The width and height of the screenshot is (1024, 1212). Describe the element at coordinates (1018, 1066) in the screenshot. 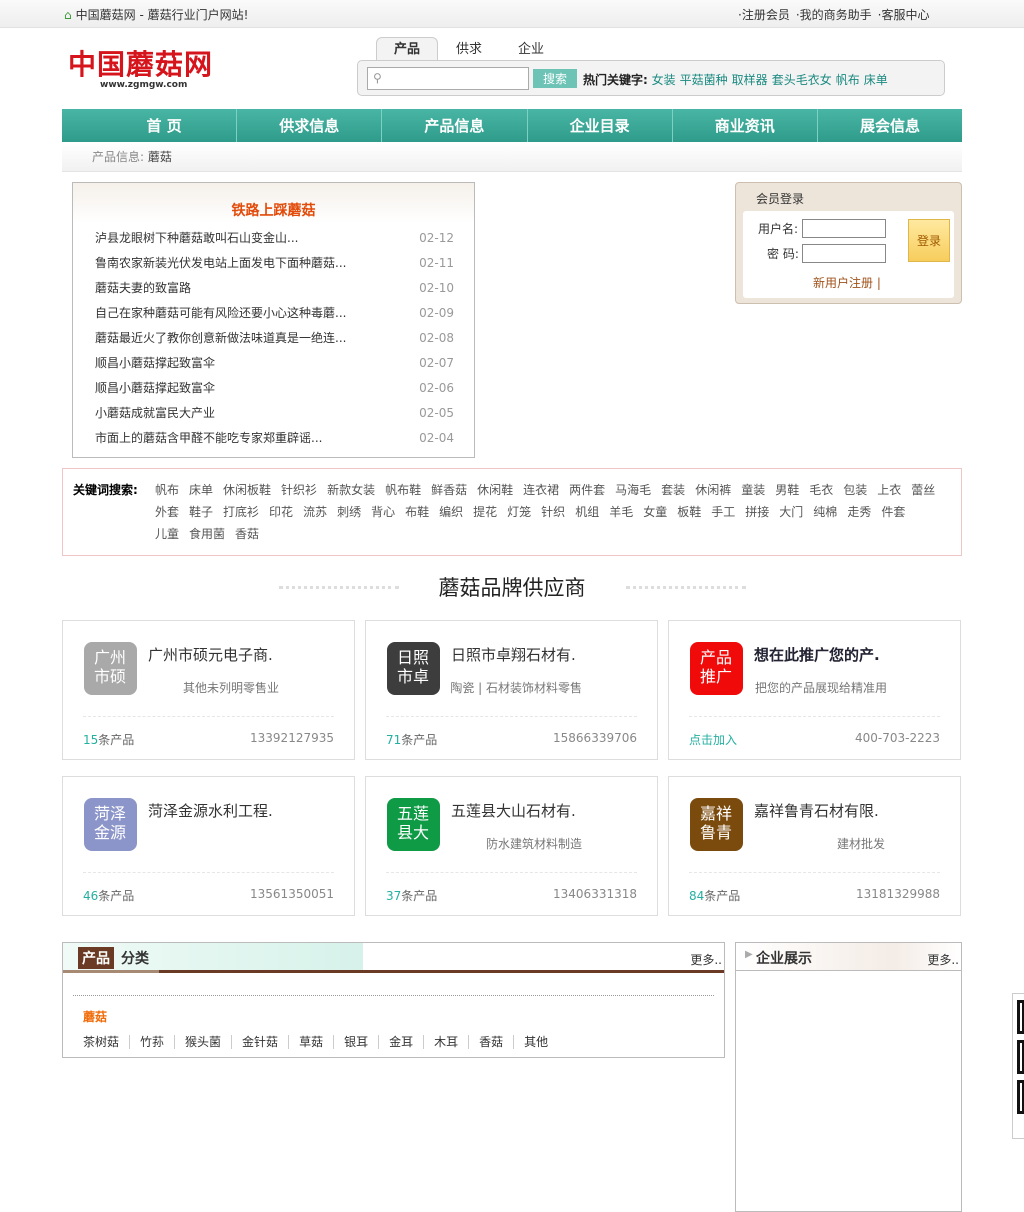

I see `floating-qr-widget` at that location.